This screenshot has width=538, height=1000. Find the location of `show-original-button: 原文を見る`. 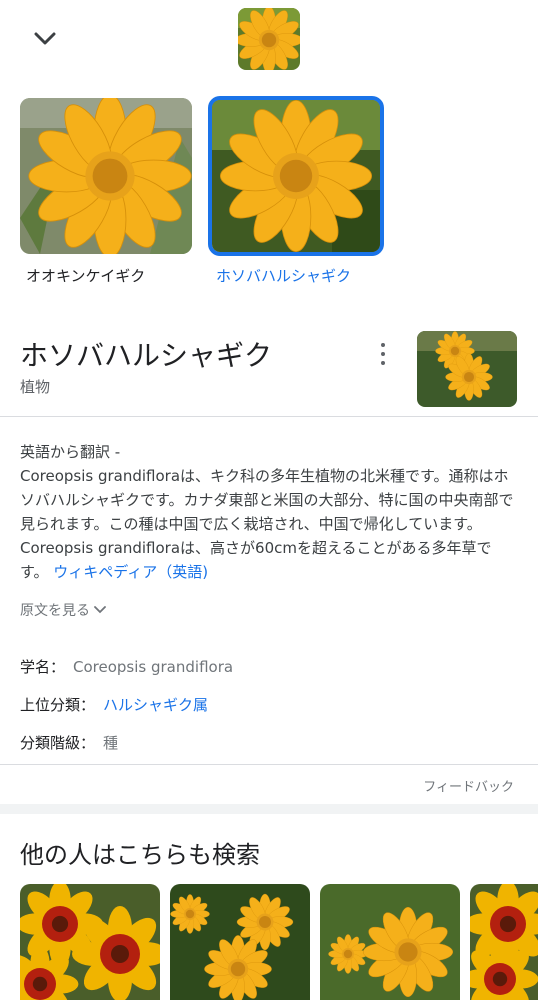

show-original-button: 原文を見る is located at coordinates (63, 610).